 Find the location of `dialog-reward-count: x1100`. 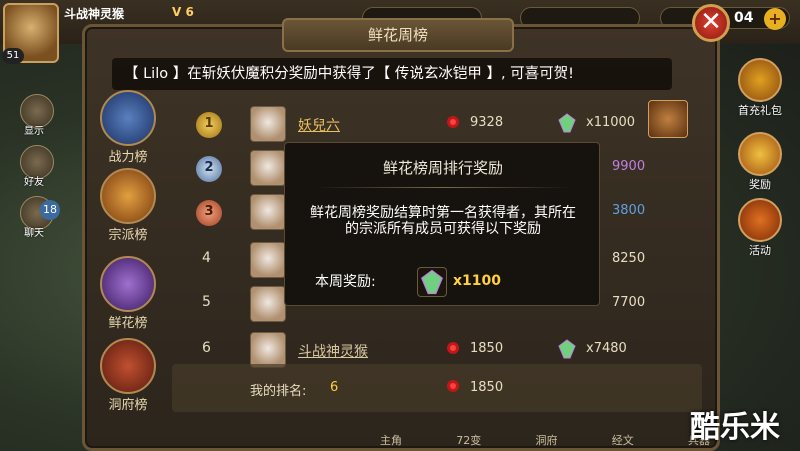

dialog-reward-count: x1100 is located at coordinates (477, 281).